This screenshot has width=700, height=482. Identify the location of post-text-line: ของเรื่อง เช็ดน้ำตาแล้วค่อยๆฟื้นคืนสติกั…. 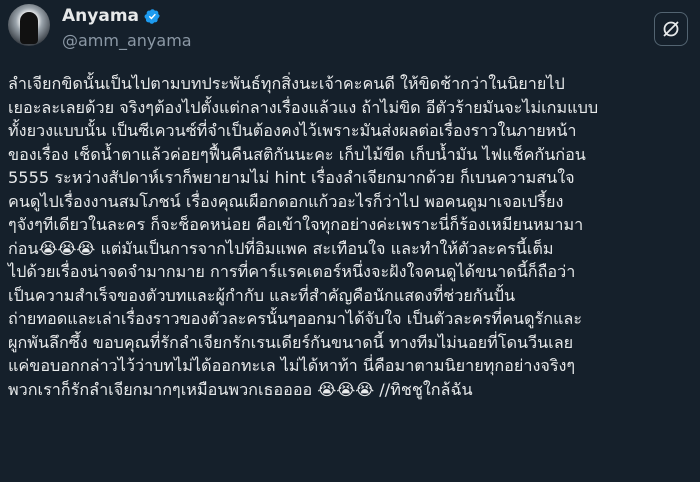
(297, 154).